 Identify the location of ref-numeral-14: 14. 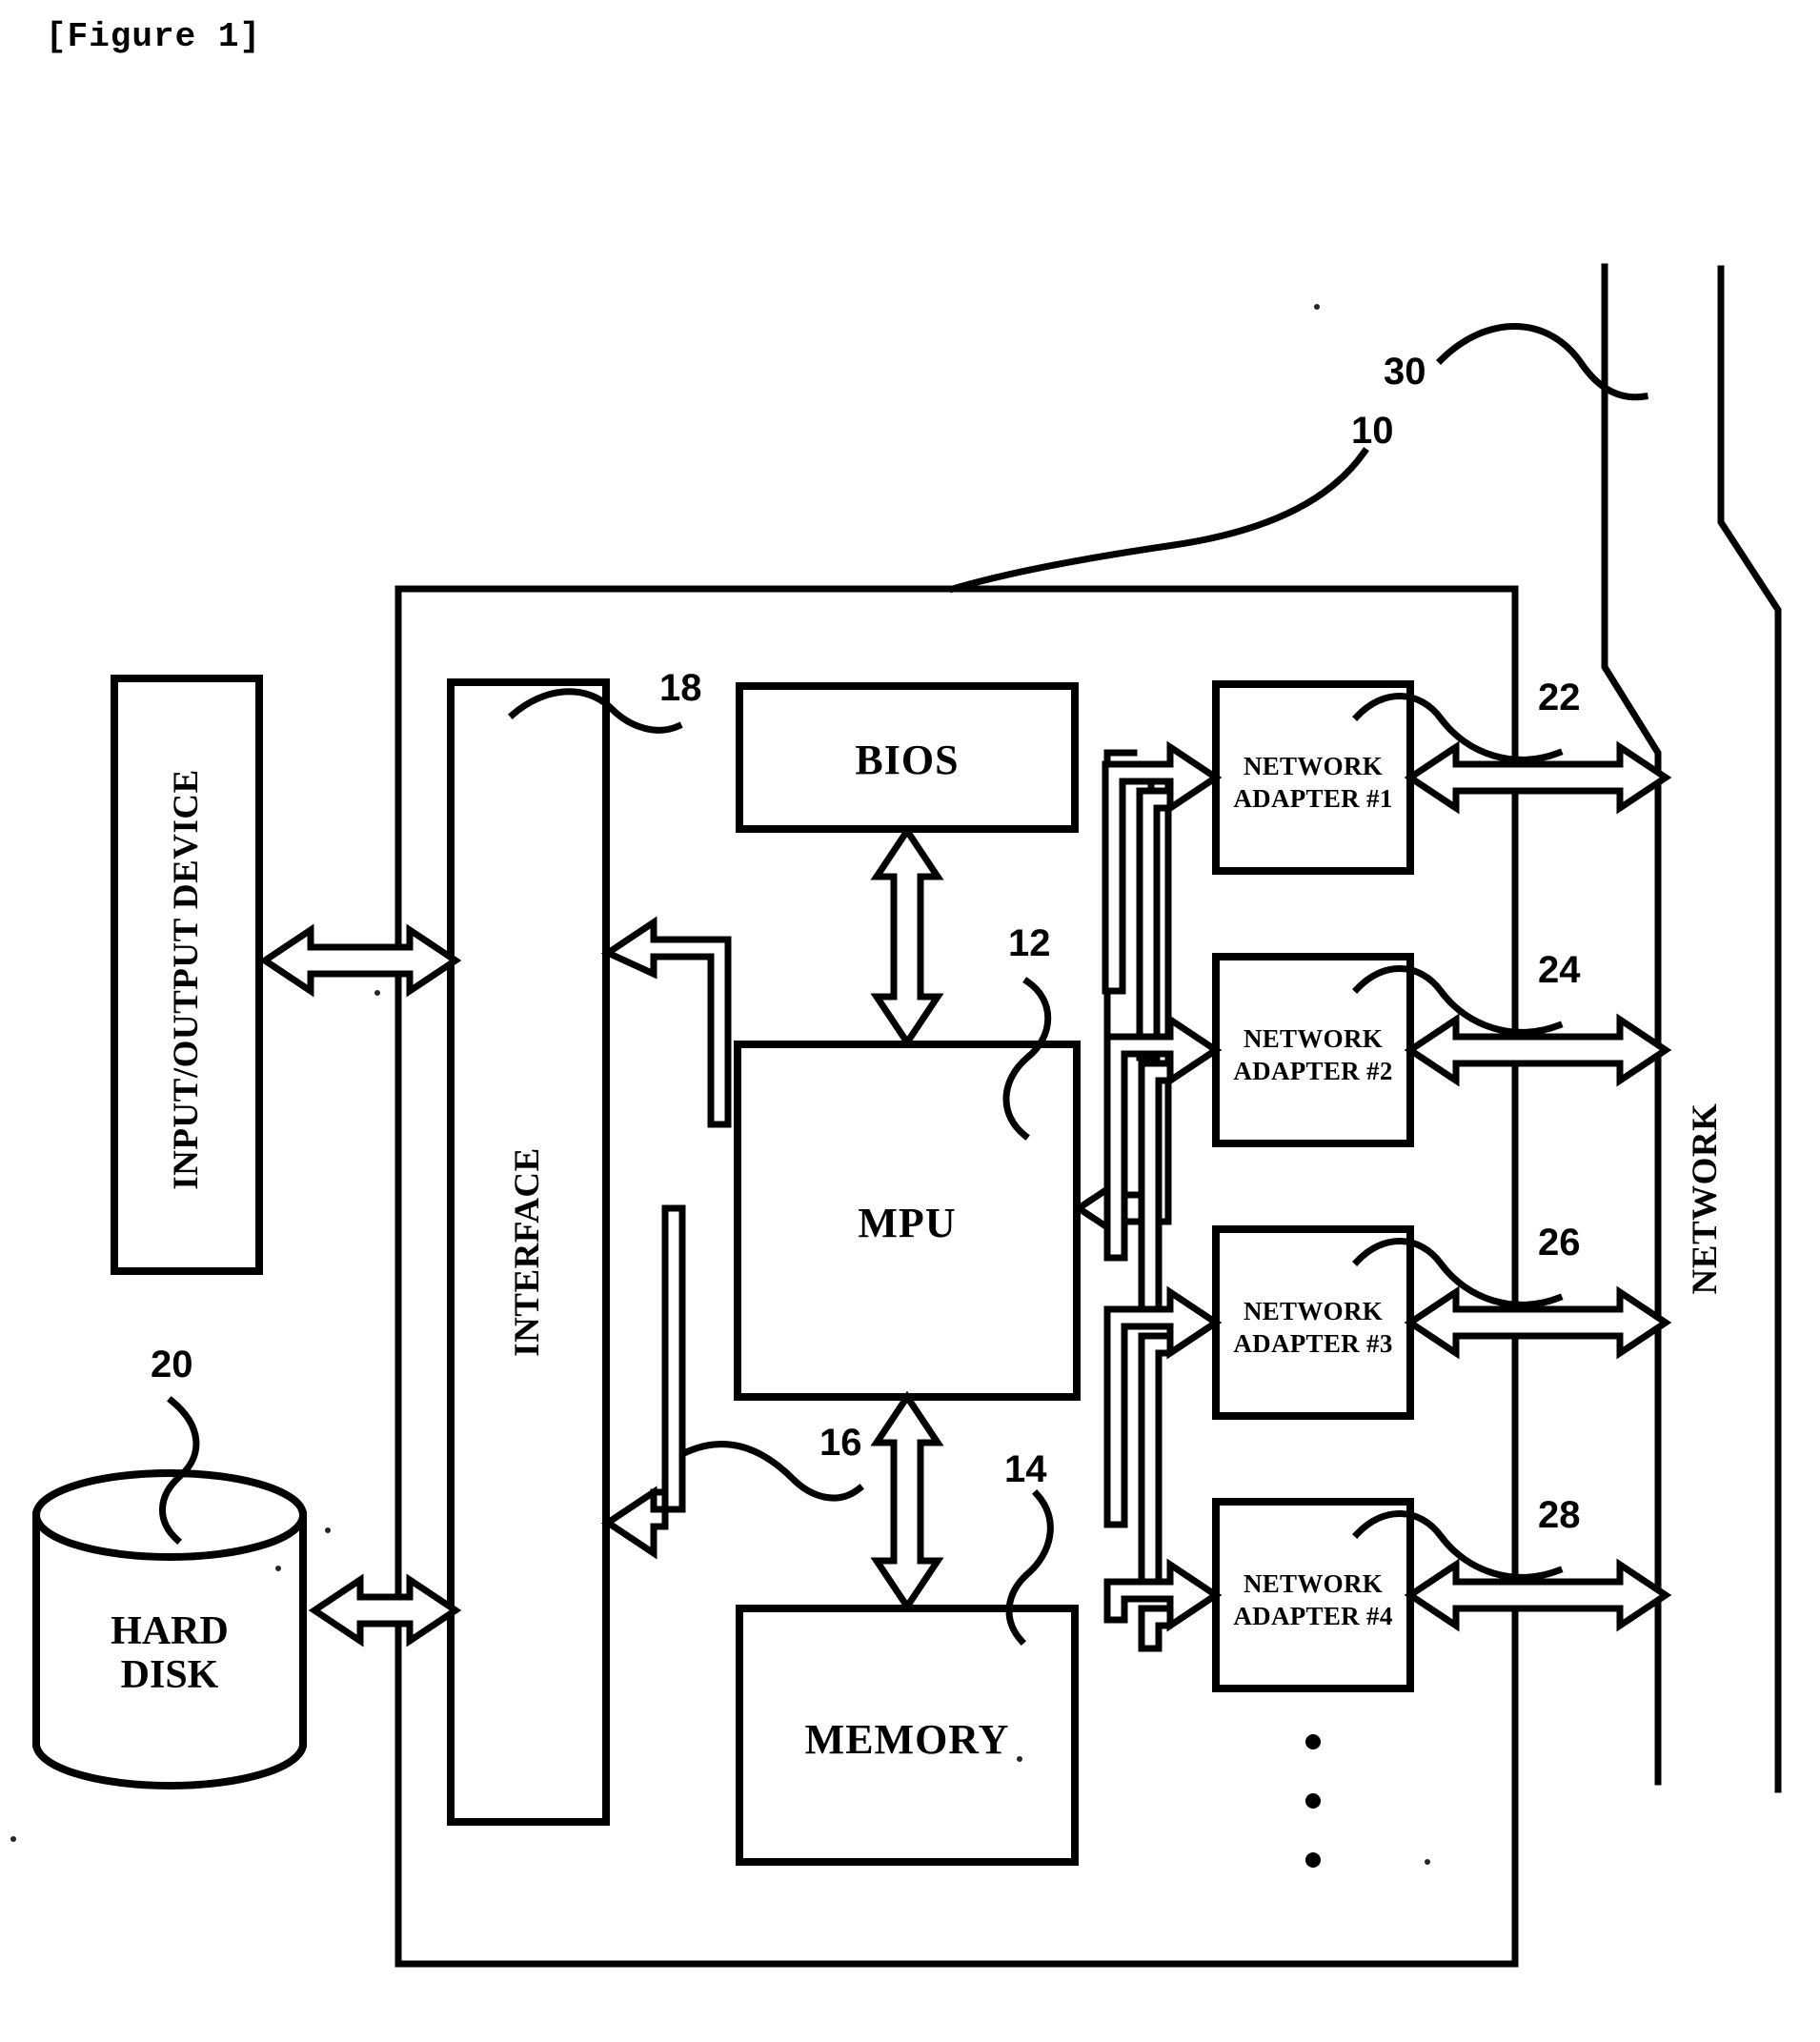
(1025, 1469).